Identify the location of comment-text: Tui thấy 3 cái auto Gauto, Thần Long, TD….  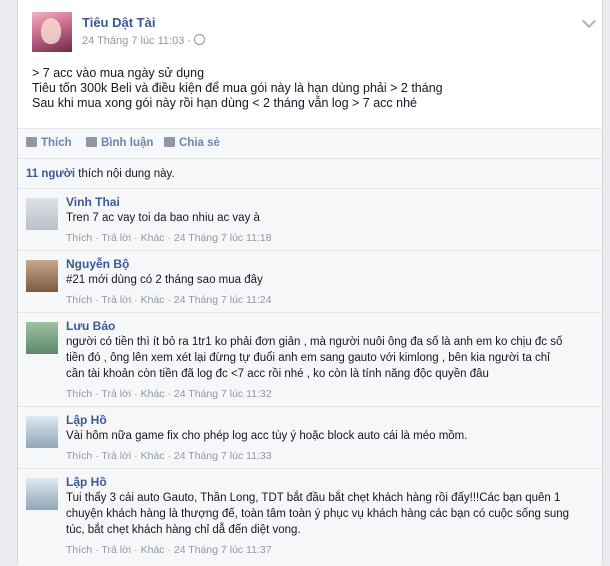
(313, 498).